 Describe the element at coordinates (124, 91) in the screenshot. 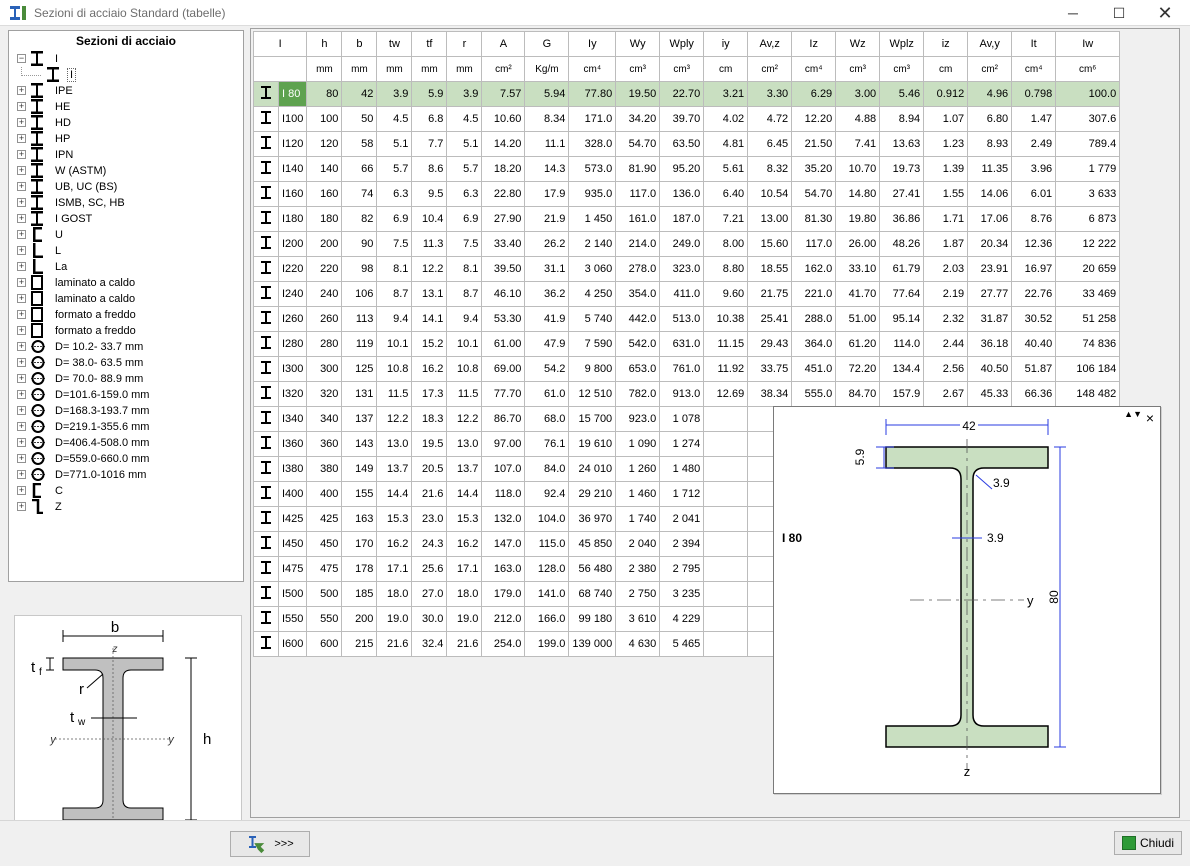

I see `tree-item: + IPE` at that location.